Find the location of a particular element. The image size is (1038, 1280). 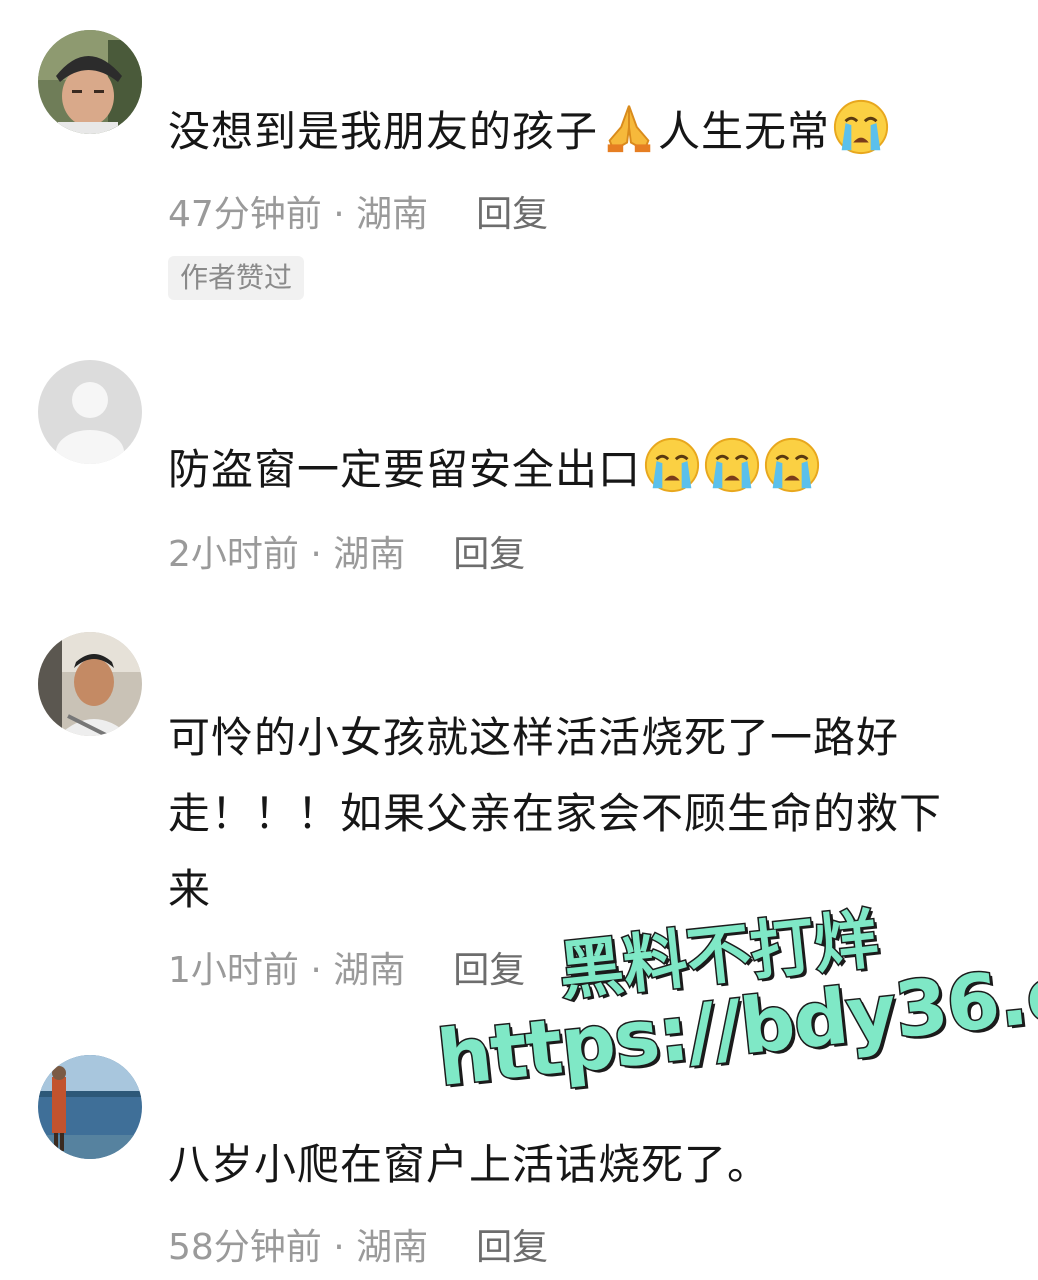

folded-hands-emoji-icon is located at coordinates (629, 129).